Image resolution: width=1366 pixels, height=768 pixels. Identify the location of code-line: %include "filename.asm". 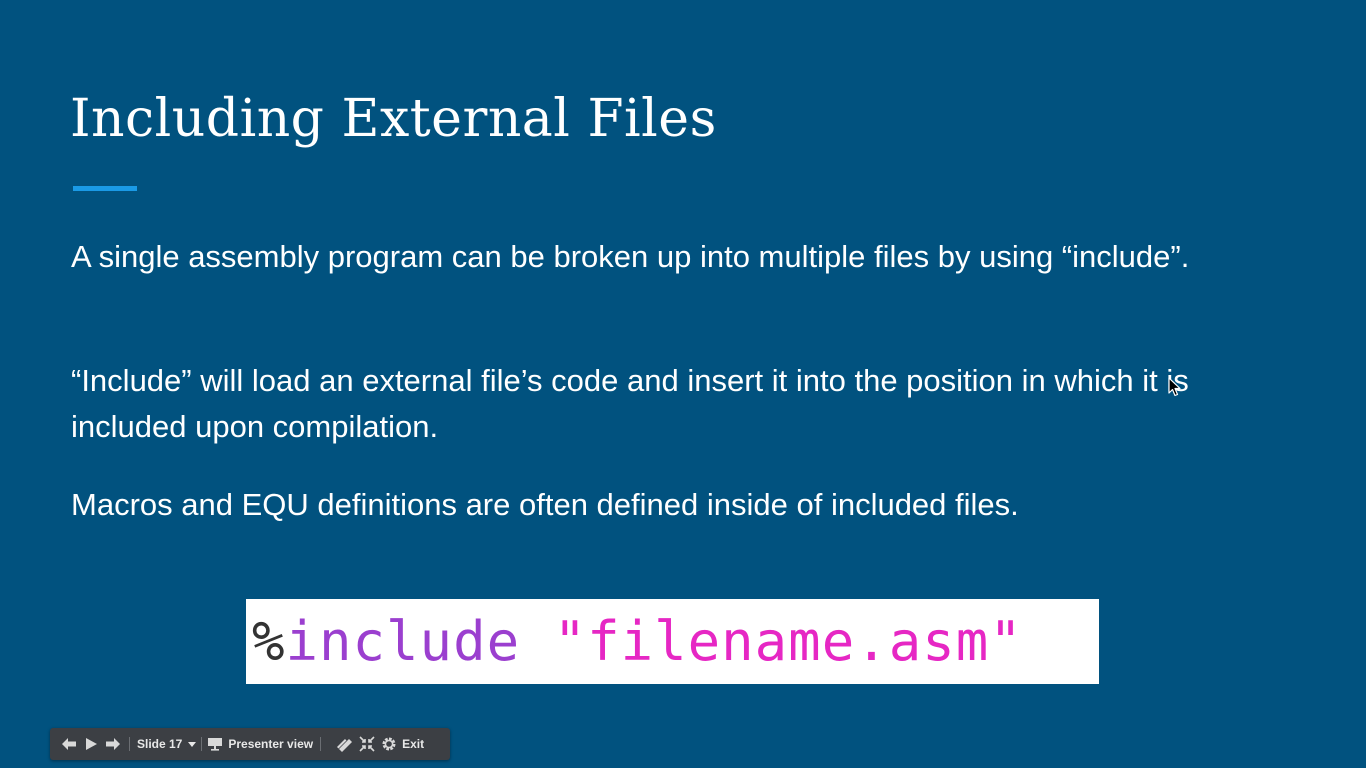
(637, 641).